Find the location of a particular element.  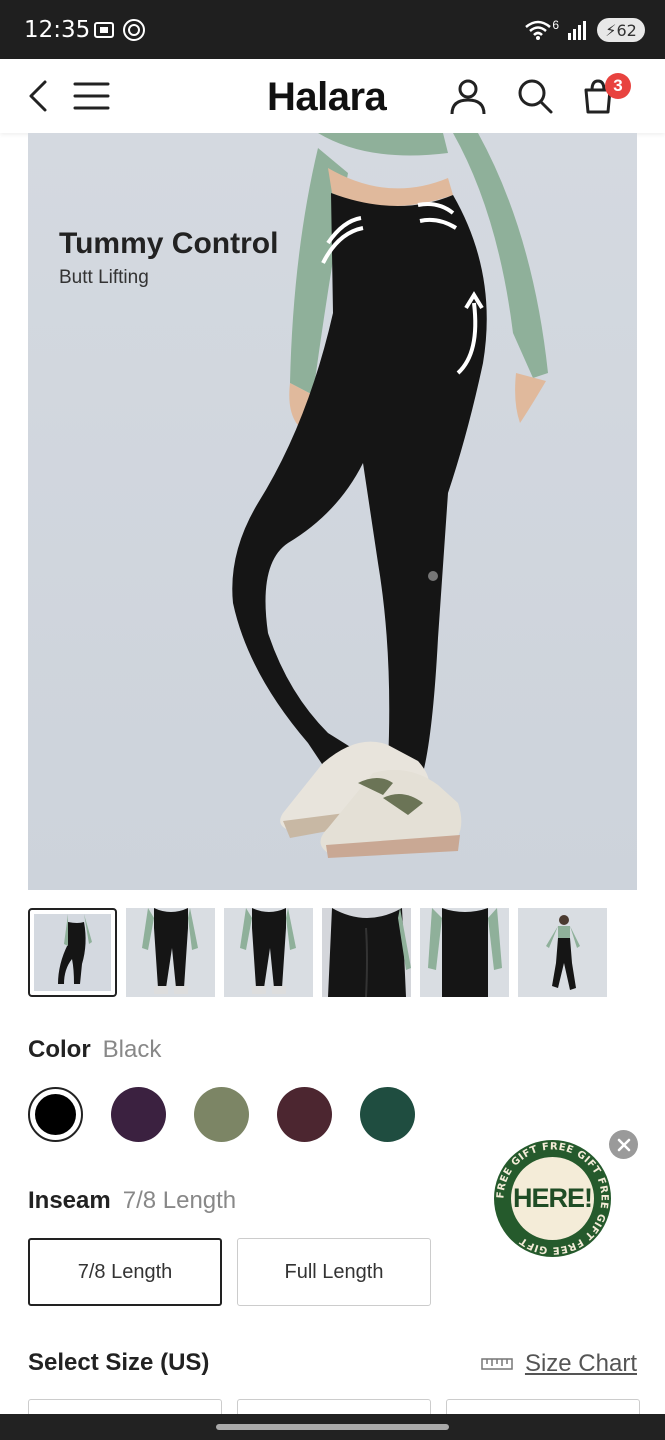

gift-here-text: HERE! is located at coordinates (552, 1198).